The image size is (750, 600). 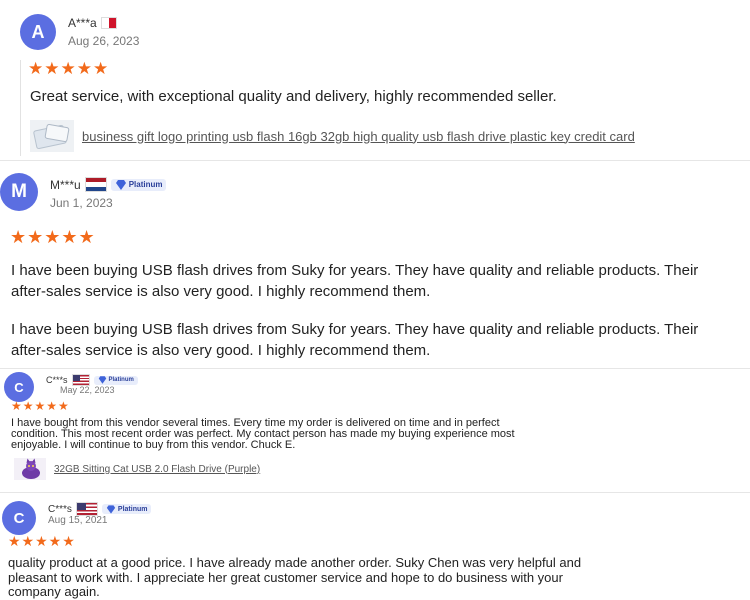 What do you see at coordinates (108, 23) in the screenshot?
I see `malta-flag-icon` at bounding box center [108, 23].